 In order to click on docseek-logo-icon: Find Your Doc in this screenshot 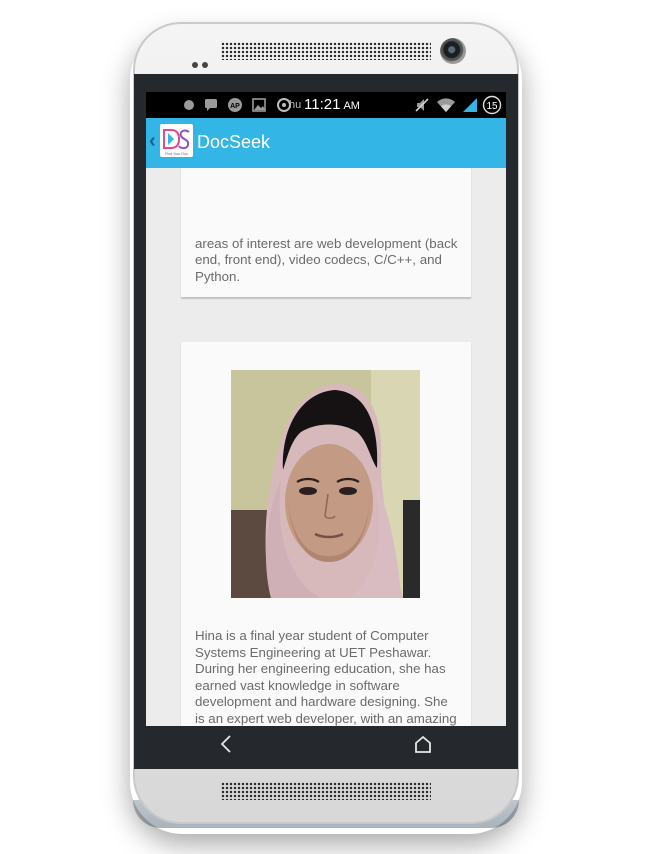, I will do `click(176, 142)`.